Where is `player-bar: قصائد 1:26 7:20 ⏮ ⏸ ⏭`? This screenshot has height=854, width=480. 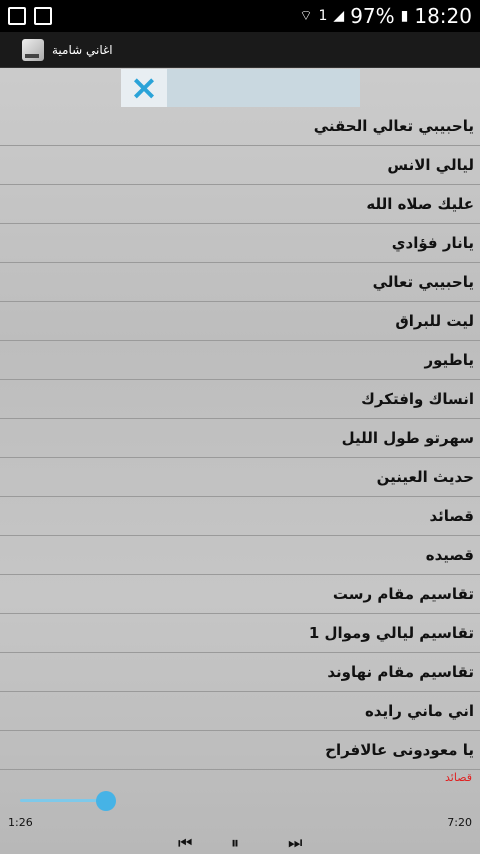
player-bar: قصائد 1:26 7:20 ⏮ ⏸ ⏭ is located at coordinates (240, 810).